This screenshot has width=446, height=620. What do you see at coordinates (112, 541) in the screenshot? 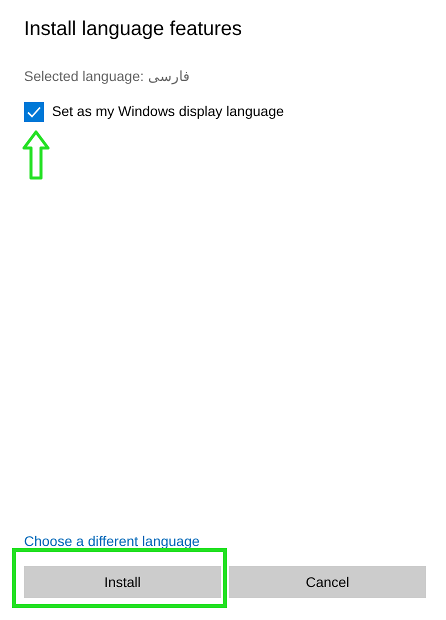
I see `choose-language-link: Choose a different language` at bounding box center [112, 541].